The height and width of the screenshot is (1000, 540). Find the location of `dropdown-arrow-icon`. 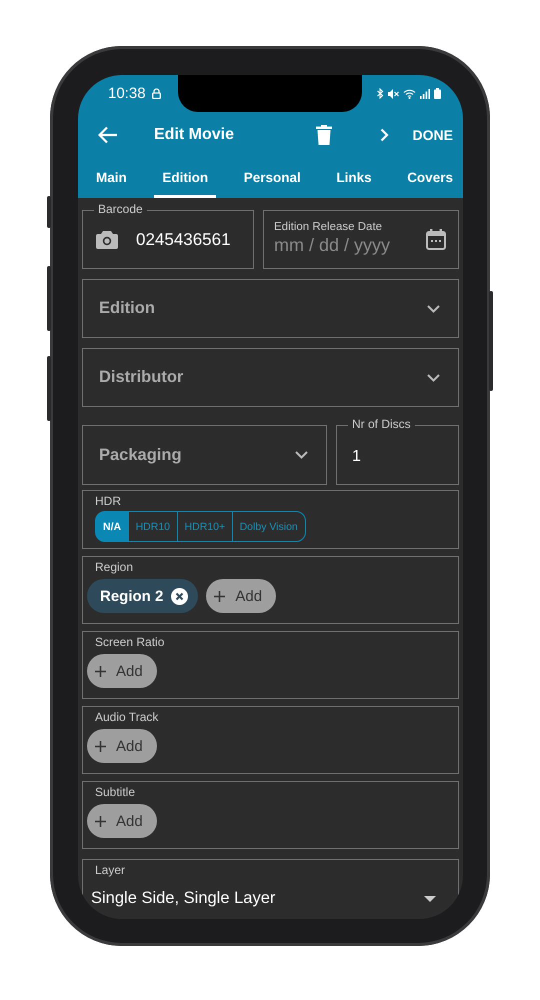

dropdown-arrow-icon is located at coordinates (430, 899).